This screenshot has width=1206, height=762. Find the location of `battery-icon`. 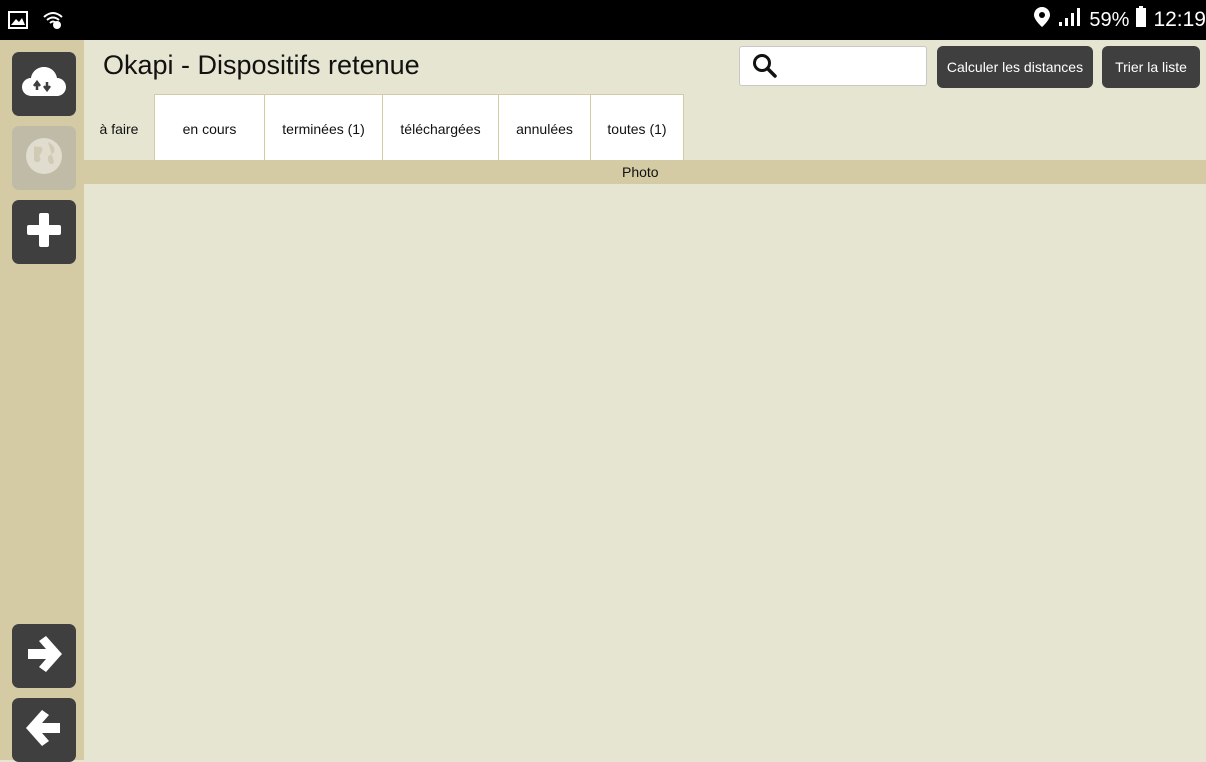

battery-icon is located at coordinates (1141, 20).